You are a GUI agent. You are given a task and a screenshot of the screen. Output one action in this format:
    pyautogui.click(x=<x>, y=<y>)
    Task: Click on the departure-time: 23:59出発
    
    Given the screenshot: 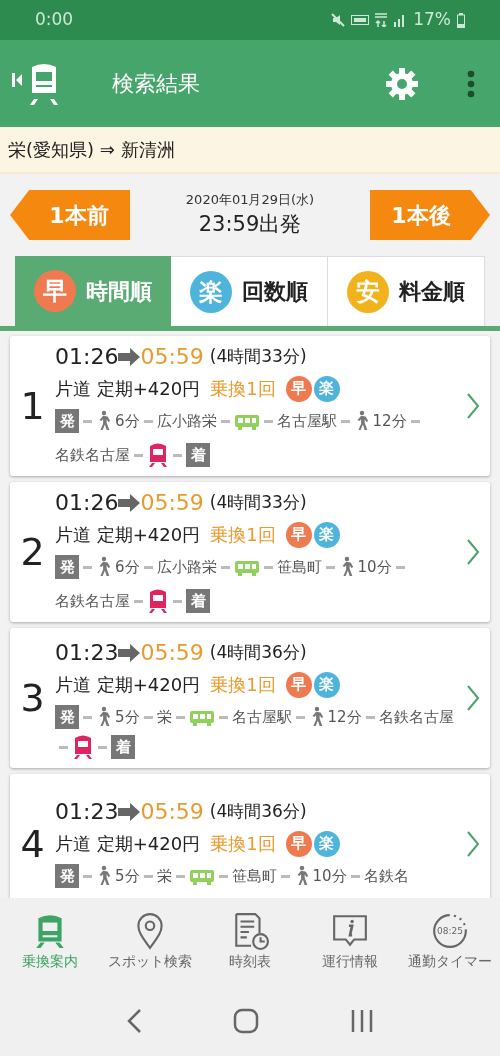 What is the action you would take?
    pyautogui.click(x=250, y=224)
    